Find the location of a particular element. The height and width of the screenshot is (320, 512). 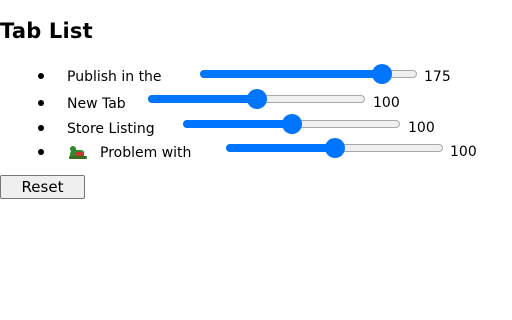

tab-item-publish: Publish in the is located at coordinates (100, 76).